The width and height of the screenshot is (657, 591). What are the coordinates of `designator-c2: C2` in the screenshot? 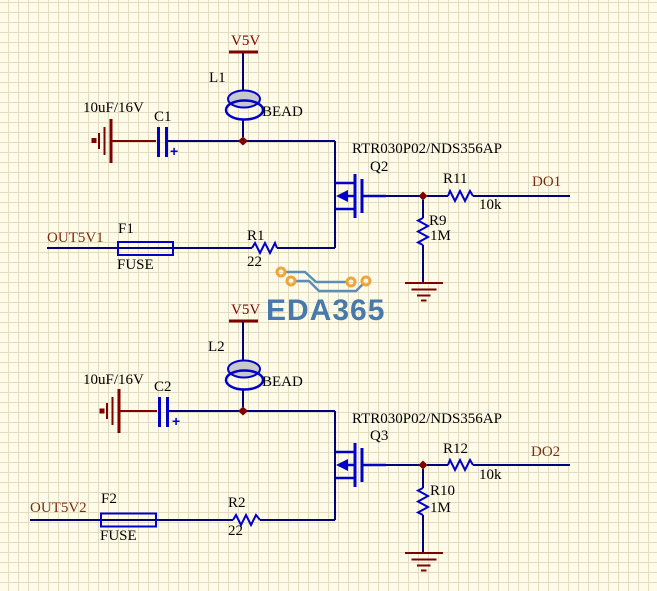 It's located at (163, 387).